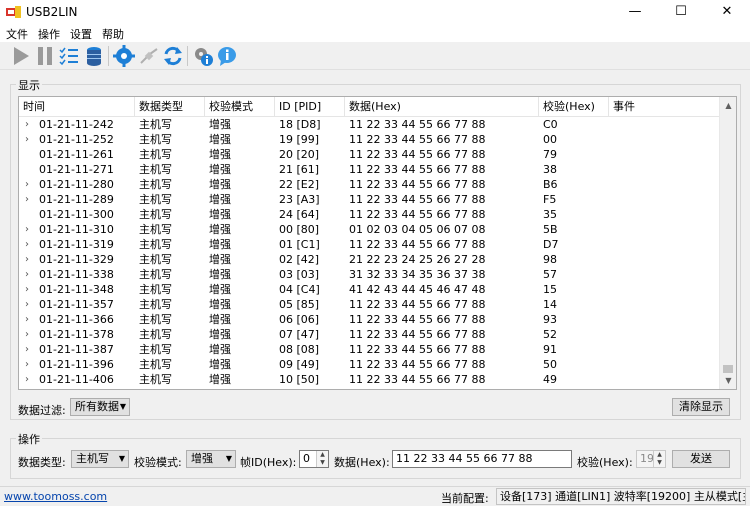 The height and width of the screenshot is (506, 750). I want to click on column-data-hex: 数据(Hex), so click(442, 107).